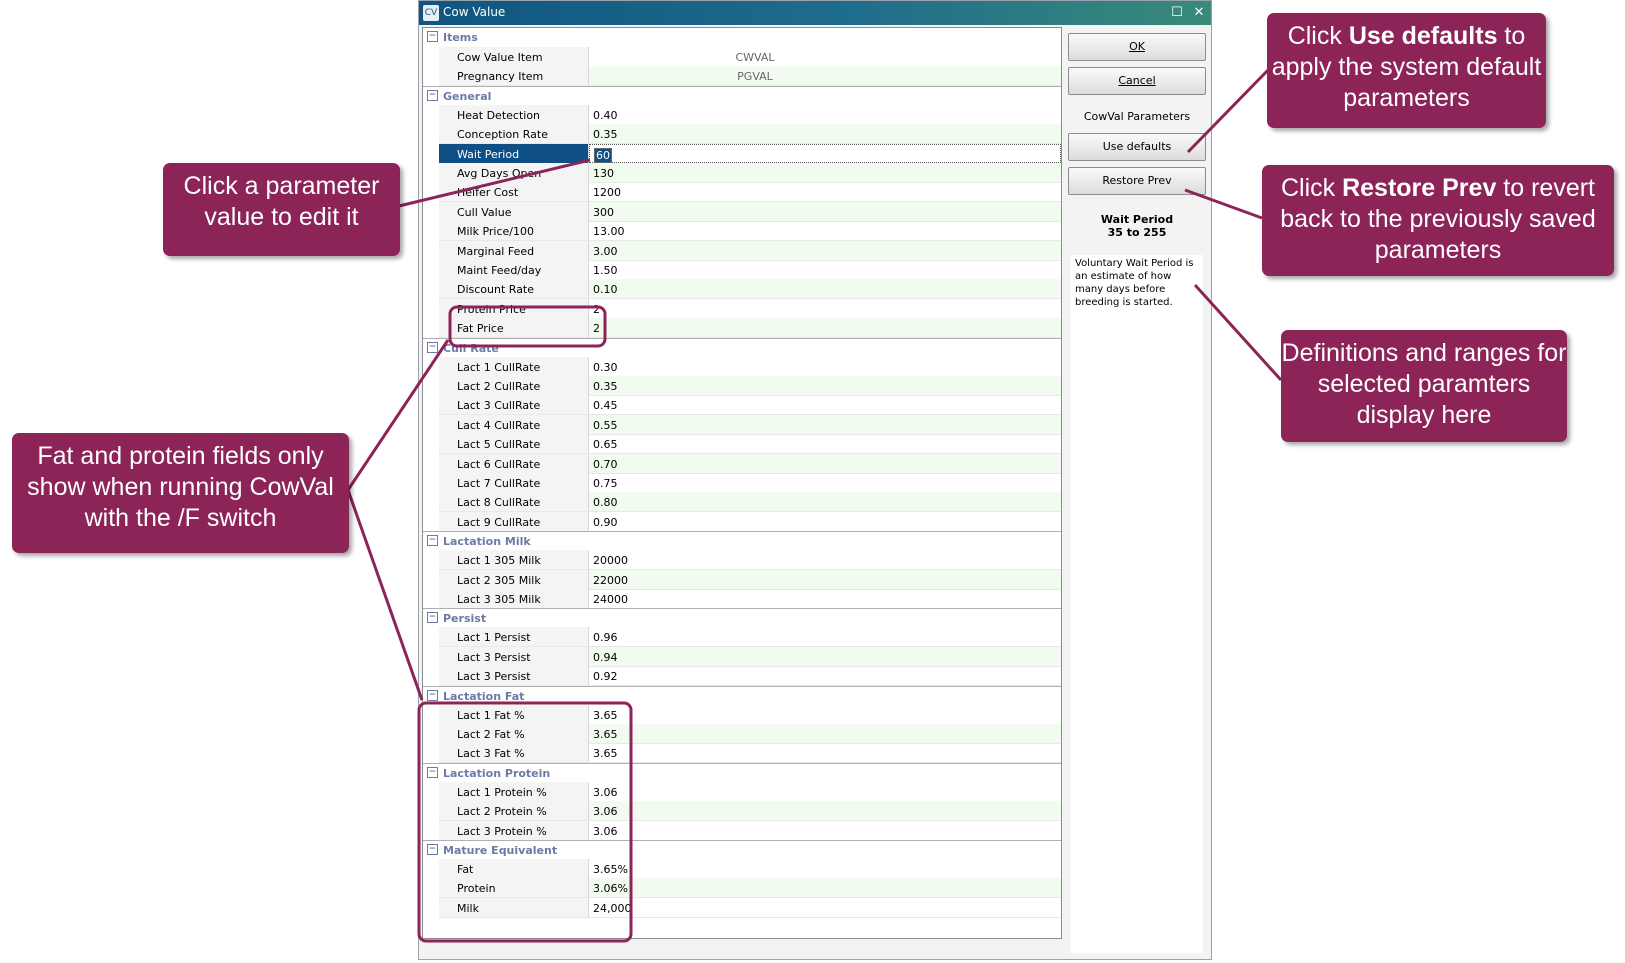 The width and height of the screenshot is (1625, 963). What do you see at coordinates (514, 405) in the screenshot?
I see `param-name: Lact 3 CullRate` at bounding box center [514, 405].